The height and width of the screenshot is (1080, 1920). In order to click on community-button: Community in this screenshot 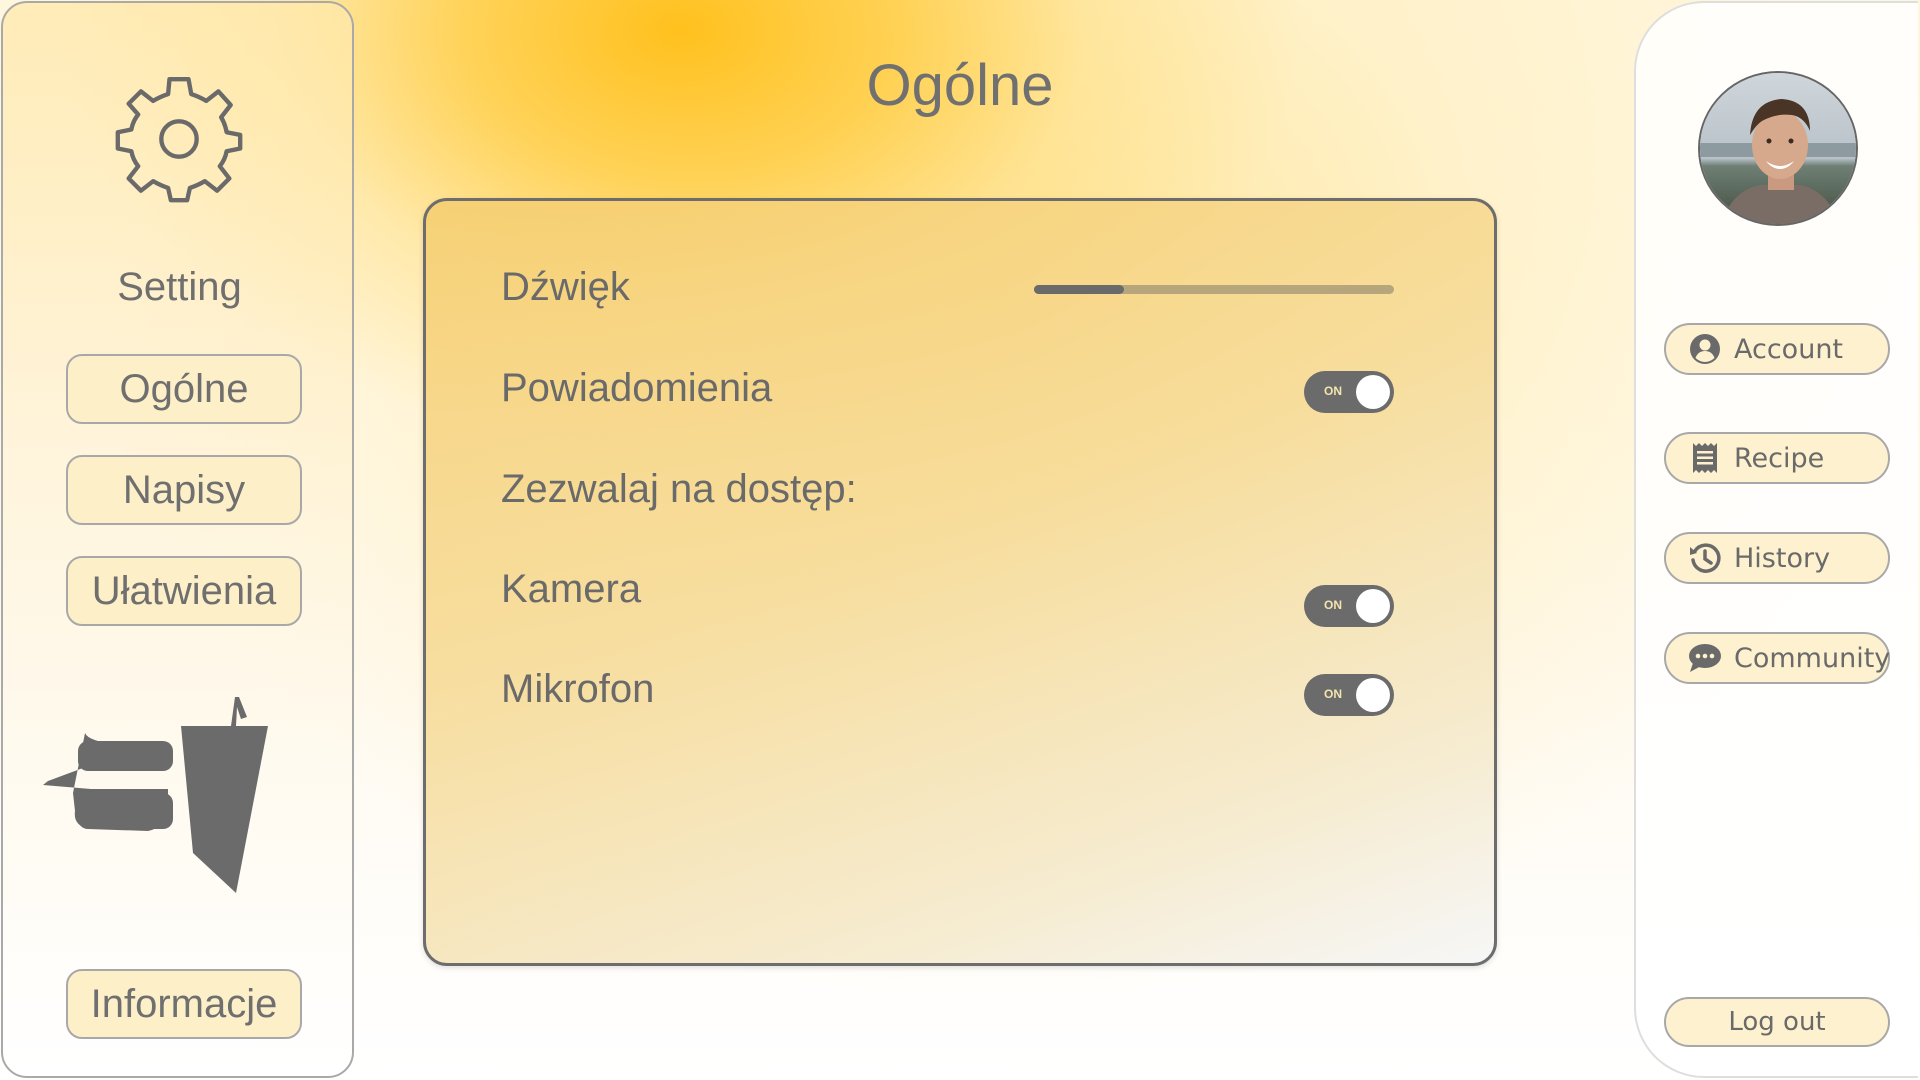, I will do `click(1777, 658)`.